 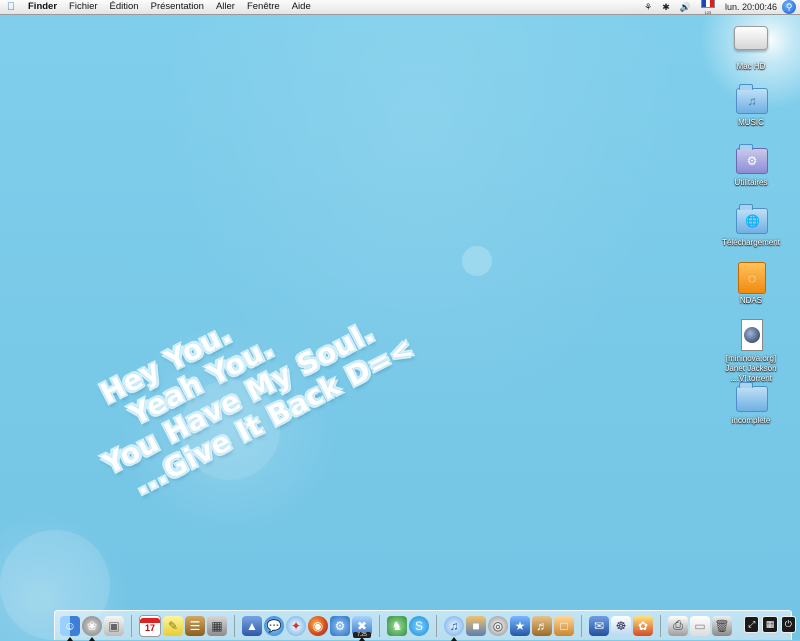 I want to click on spotlight-icon: ⚲, so click(x=789, y=7).